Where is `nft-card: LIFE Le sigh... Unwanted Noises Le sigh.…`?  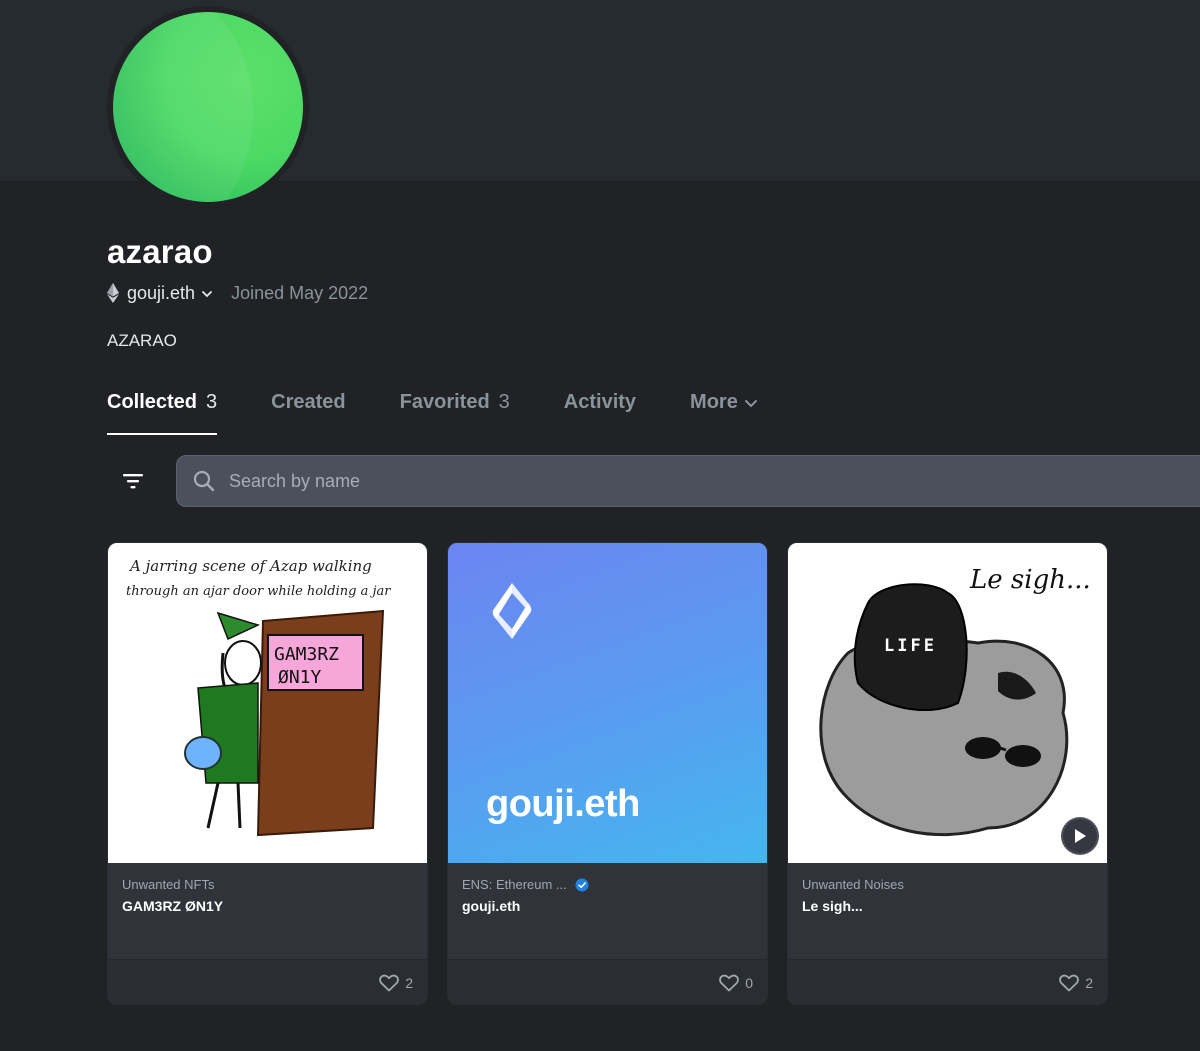
nft-card: LIFE Le sigh... Unwanted Noises Le sigh.… is located at coordinates (947, 773).